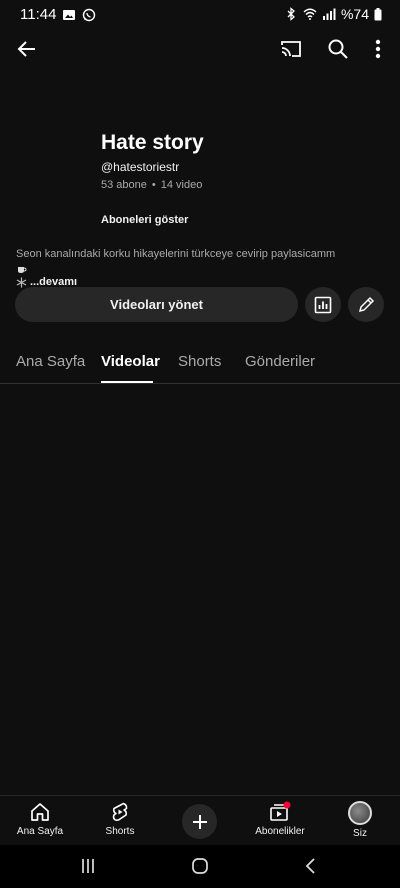 The height and width of the screenshot is (888, 400). I want to click on status-bar: 11:44 %74, so click(200, 16).